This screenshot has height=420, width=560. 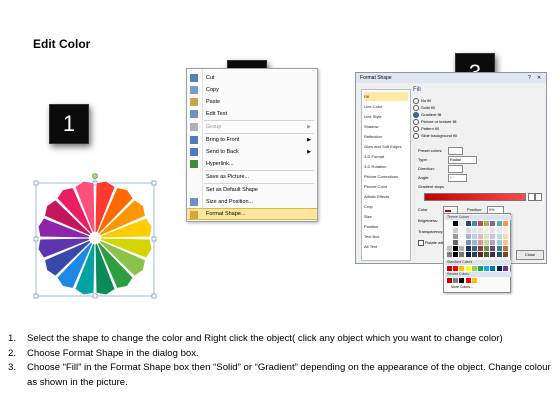 I want to click on category-position: Position, so click(x=386, y=226).